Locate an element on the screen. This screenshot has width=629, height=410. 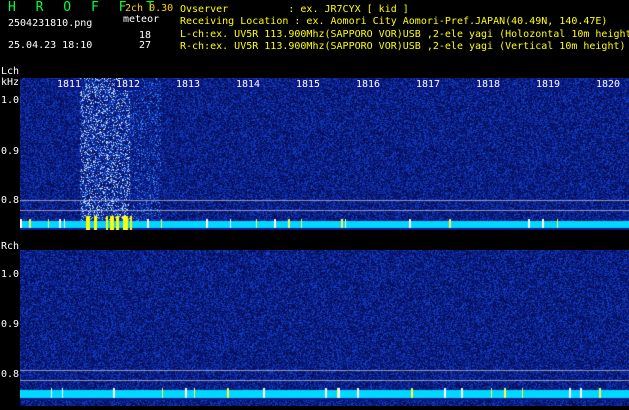
khz-unit-label: kHz is located at coordinates (10, 82).